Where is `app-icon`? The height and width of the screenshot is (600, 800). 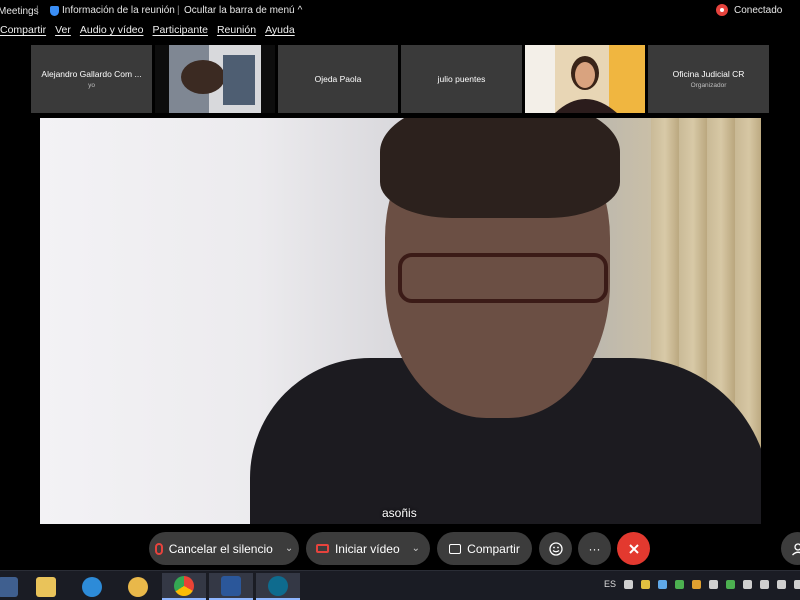
app-icon is located at coordinates (9, 586).